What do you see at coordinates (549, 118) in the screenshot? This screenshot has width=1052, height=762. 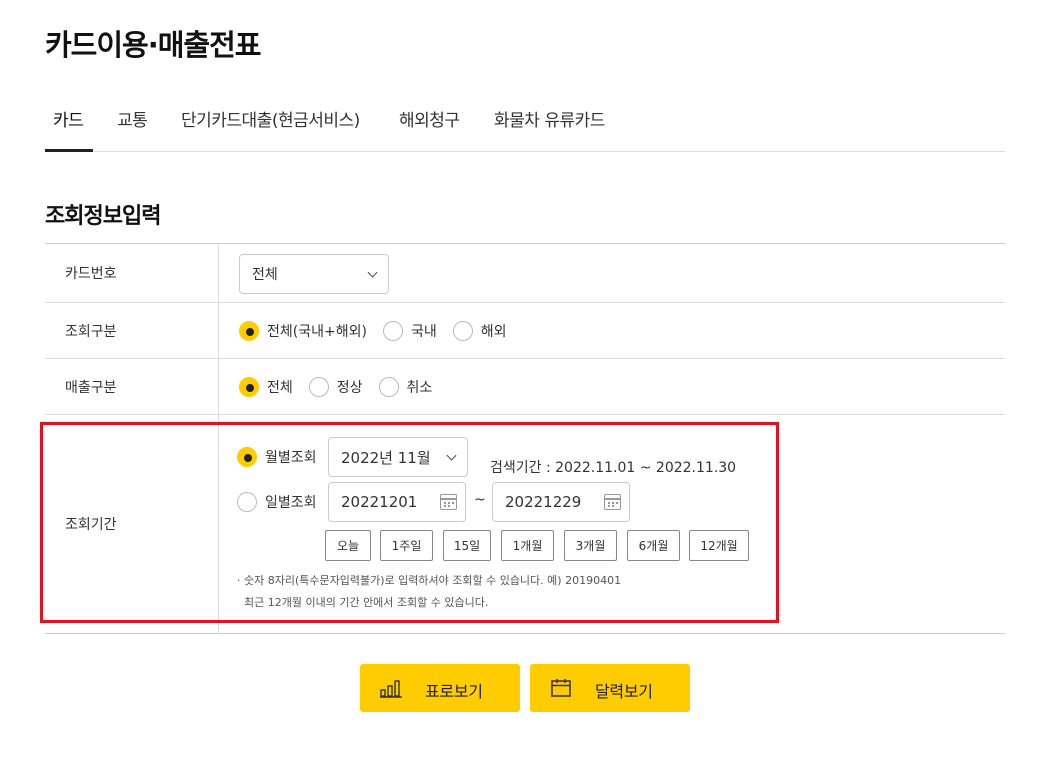 I see `tab-truck-fuel-card: 화물차 유류카드` at bounding box center [549, 118].